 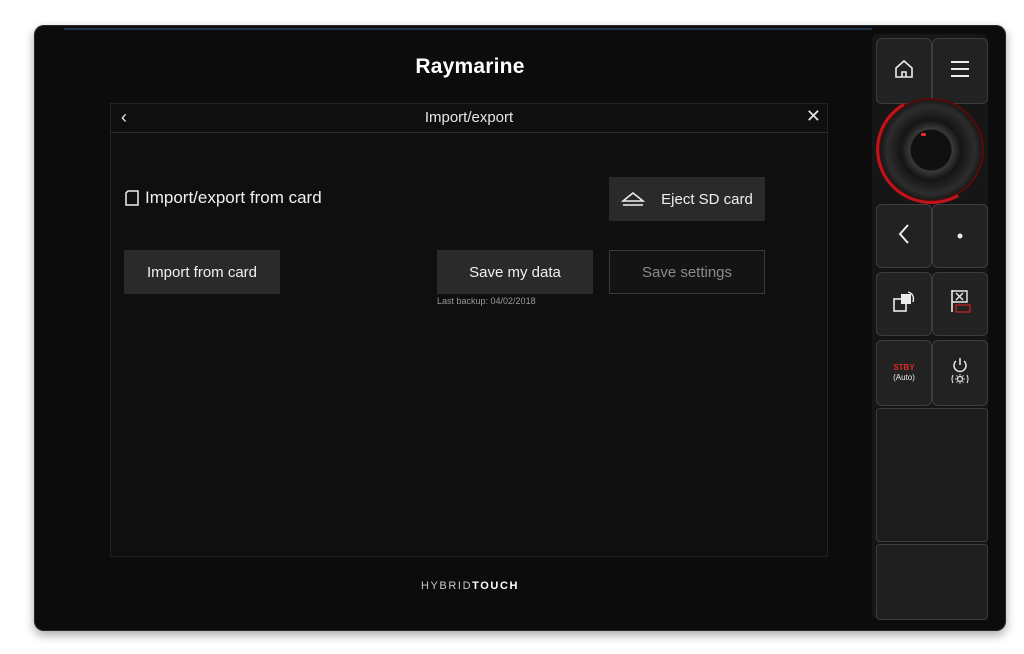 I want to click on waypoint-mob-icon, so click(x=960, y=304).